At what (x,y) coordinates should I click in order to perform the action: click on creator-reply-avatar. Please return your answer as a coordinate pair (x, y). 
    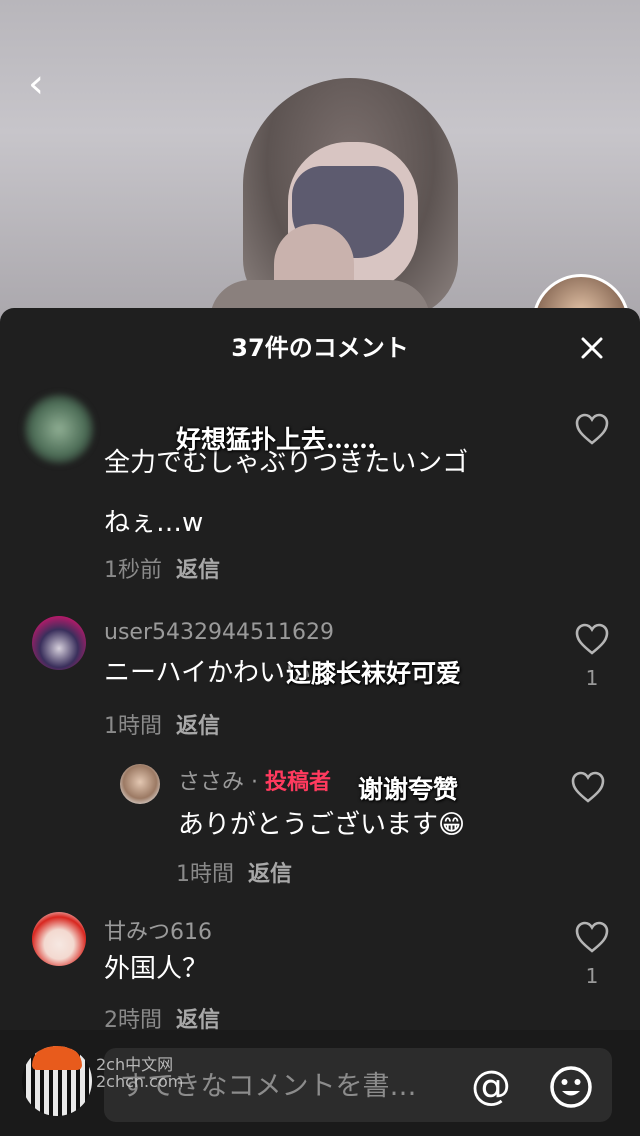
    Looking at the image, I should click on (140, 784).